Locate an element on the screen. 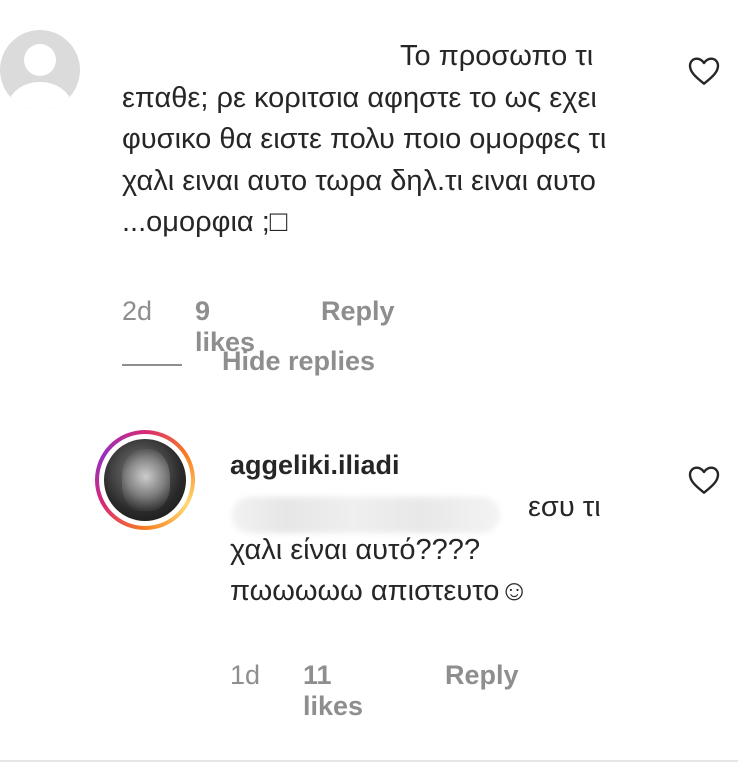 The image size is (738, 768). blurred-mention is located at coordinates (366, 515).